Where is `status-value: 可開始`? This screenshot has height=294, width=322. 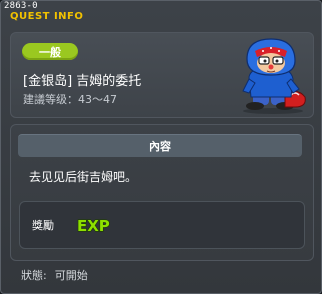
status-value: 可開始 is located at coordinates (71, 275).